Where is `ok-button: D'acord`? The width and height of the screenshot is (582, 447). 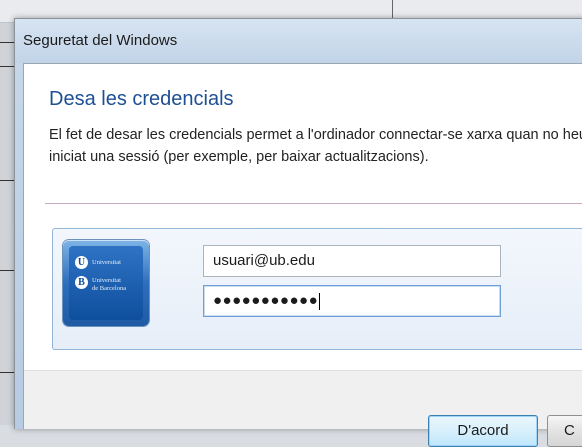 ok-button: D'acord is located at coordinates (483, 431).